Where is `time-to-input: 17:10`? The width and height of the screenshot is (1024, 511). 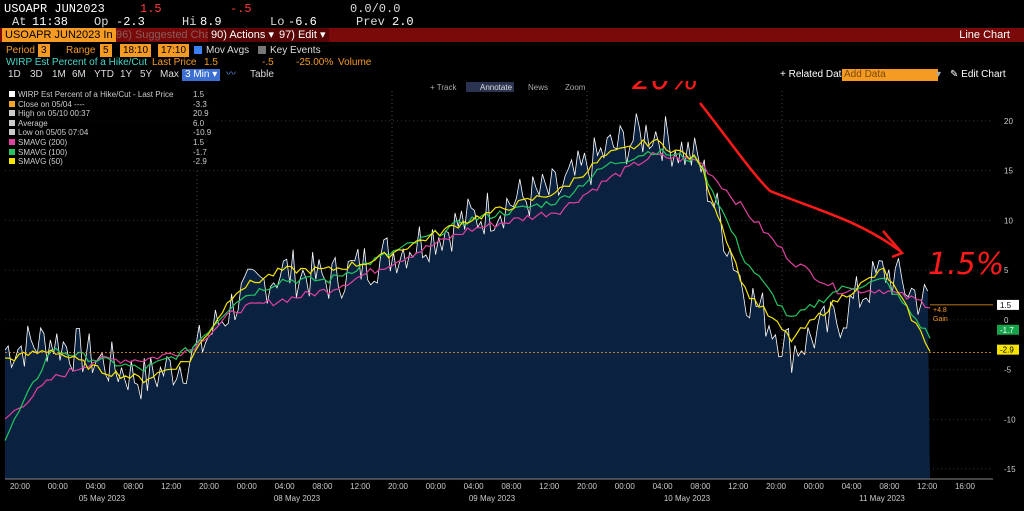 time-to-input: 17:10 is located at coordinates (174, 50).